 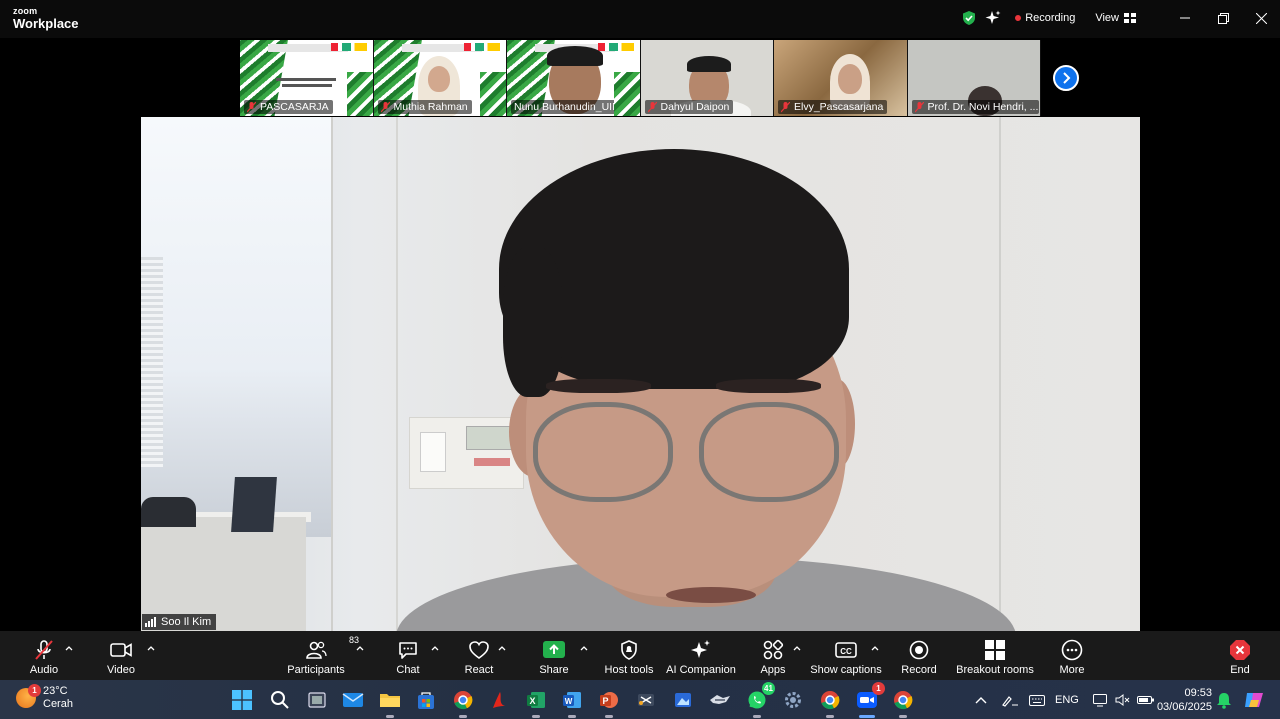 What do you see at coordinates (683, 700) in the screenshot?
I see `photos-app` at bounding box center [683, 700].